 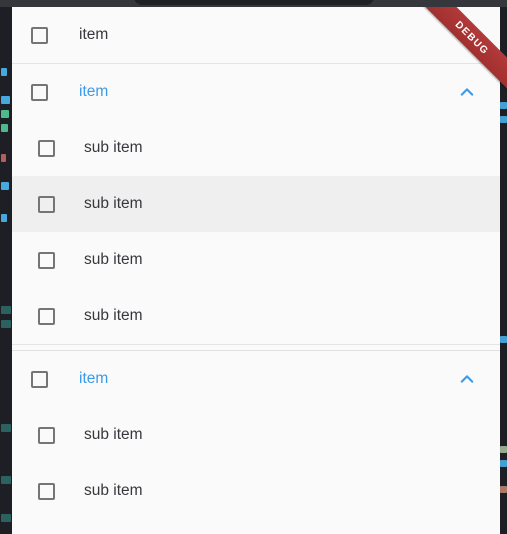 What do you see at coordinates (6, 270) in the screenshot?
I see `editor-left-sliver` at bounding box center [6, 270].